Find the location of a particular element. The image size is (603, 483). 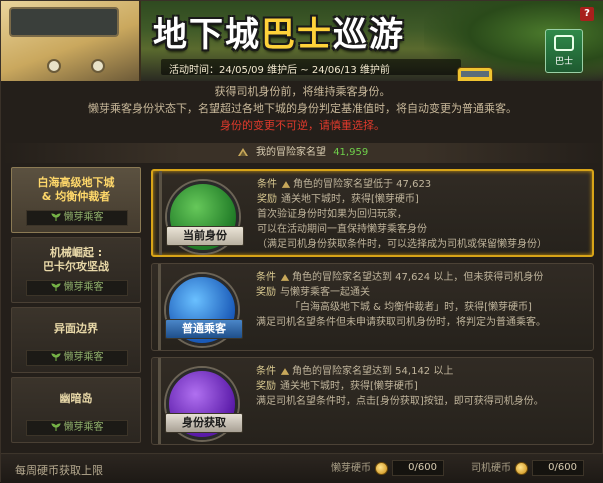

fame-value: 41,959 is located at coordinates (351, 152).